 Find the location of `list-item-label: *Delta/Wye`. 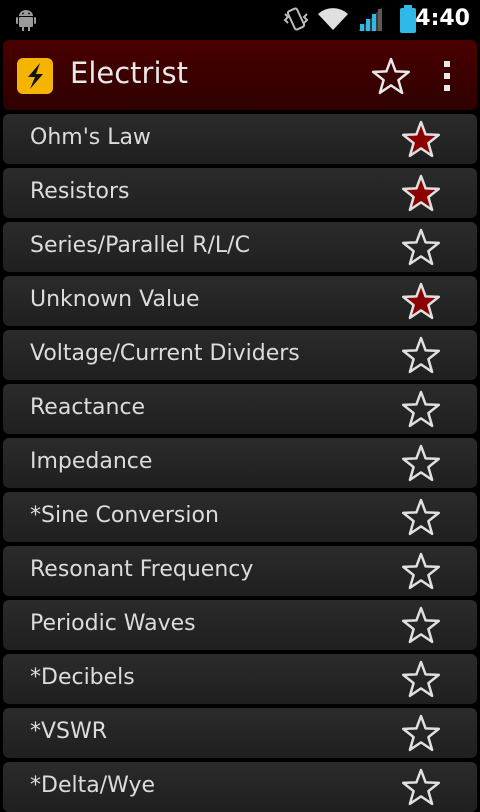

list-item-label: *Delta/Wye is located at coordinates (93, 785).